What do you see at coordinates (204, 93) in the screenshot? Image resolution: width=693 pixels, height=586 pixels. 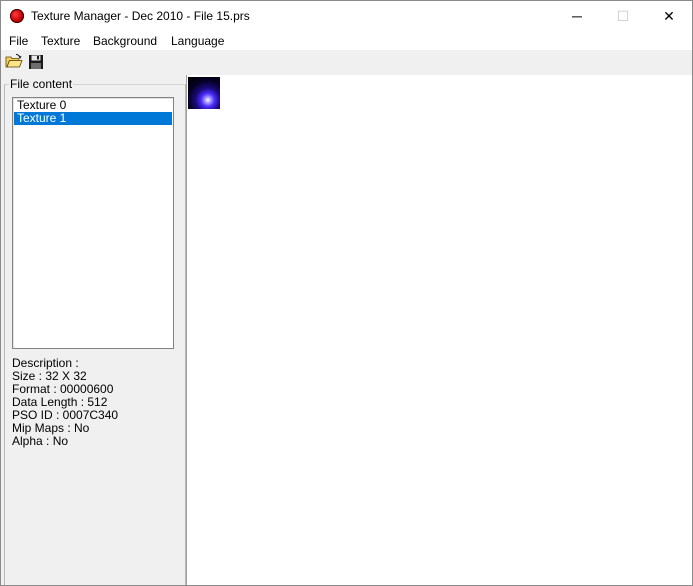 I see `texture-preview-image` at bounding box center [204, 93].